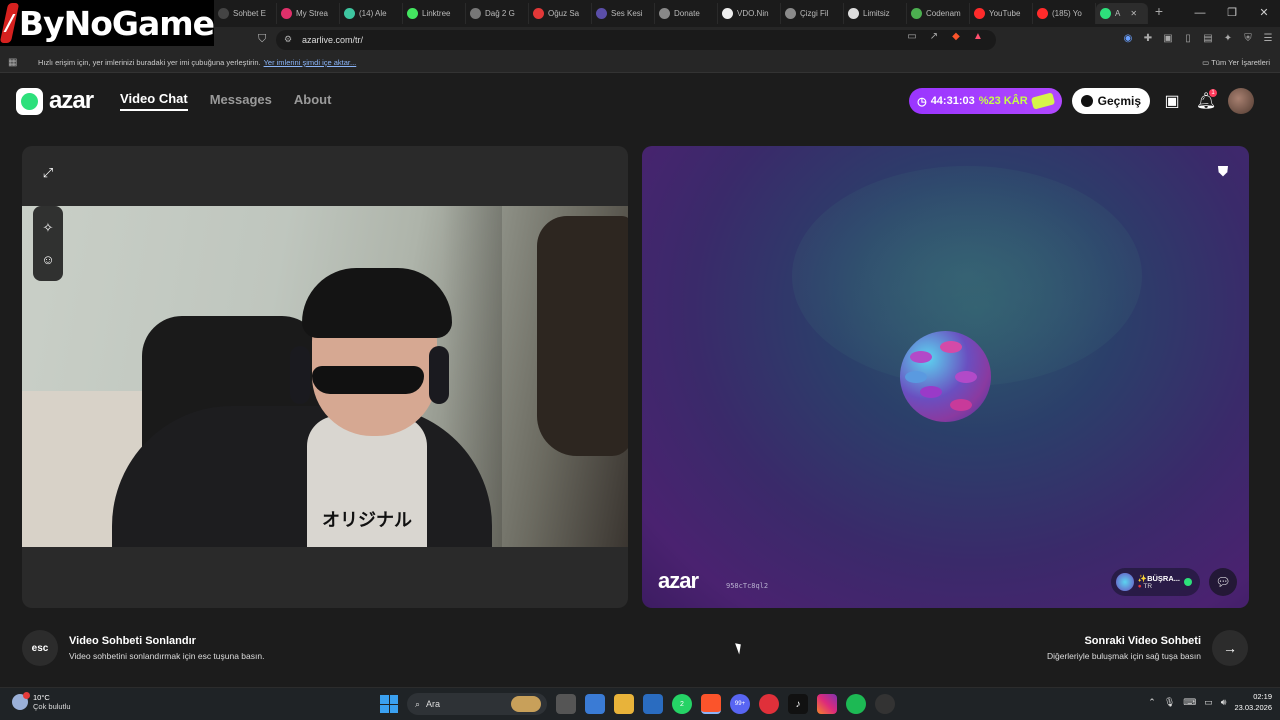  Describe the element at coordinates (1224, 702) in the screenshot. I see `volume-icon: 🔊︎` at that location.